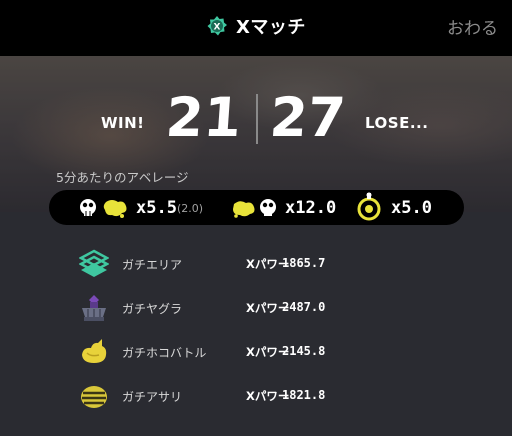 The width and height of the screenshot is (512, 436). I want to click on average-label: 5分あたりのアベレージ, so click(122, 177).